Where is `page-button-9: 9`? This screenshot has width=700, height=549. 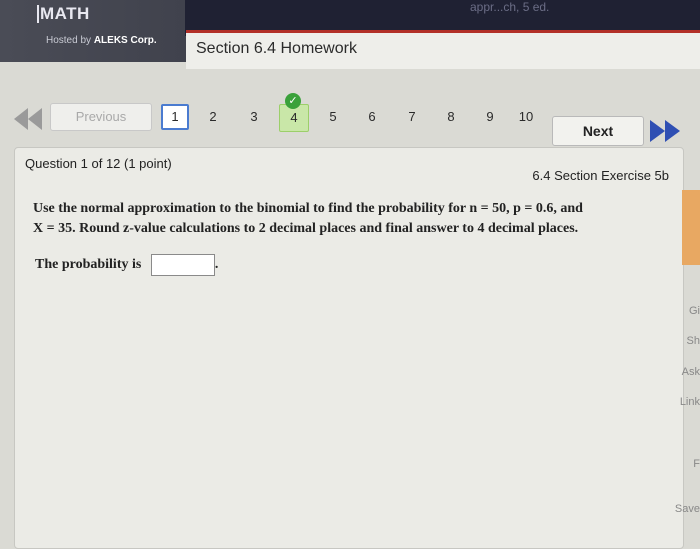 page-button-9: 9 is located at coordinates (490, 117).